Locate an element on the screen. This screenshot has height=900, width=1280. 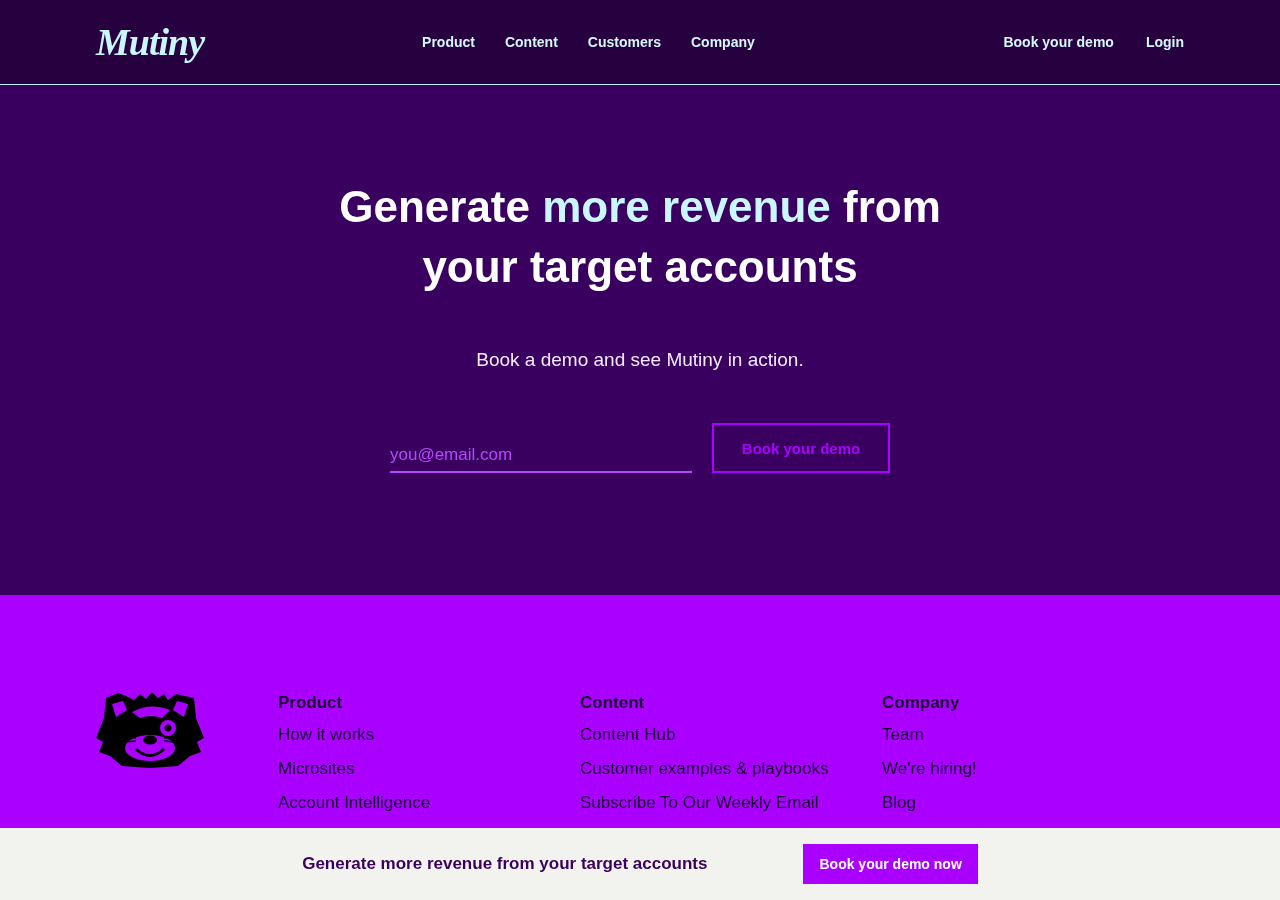
hero-subtitle: Book a demo and see Mutiny in action. is located at coordinates (640, 360).